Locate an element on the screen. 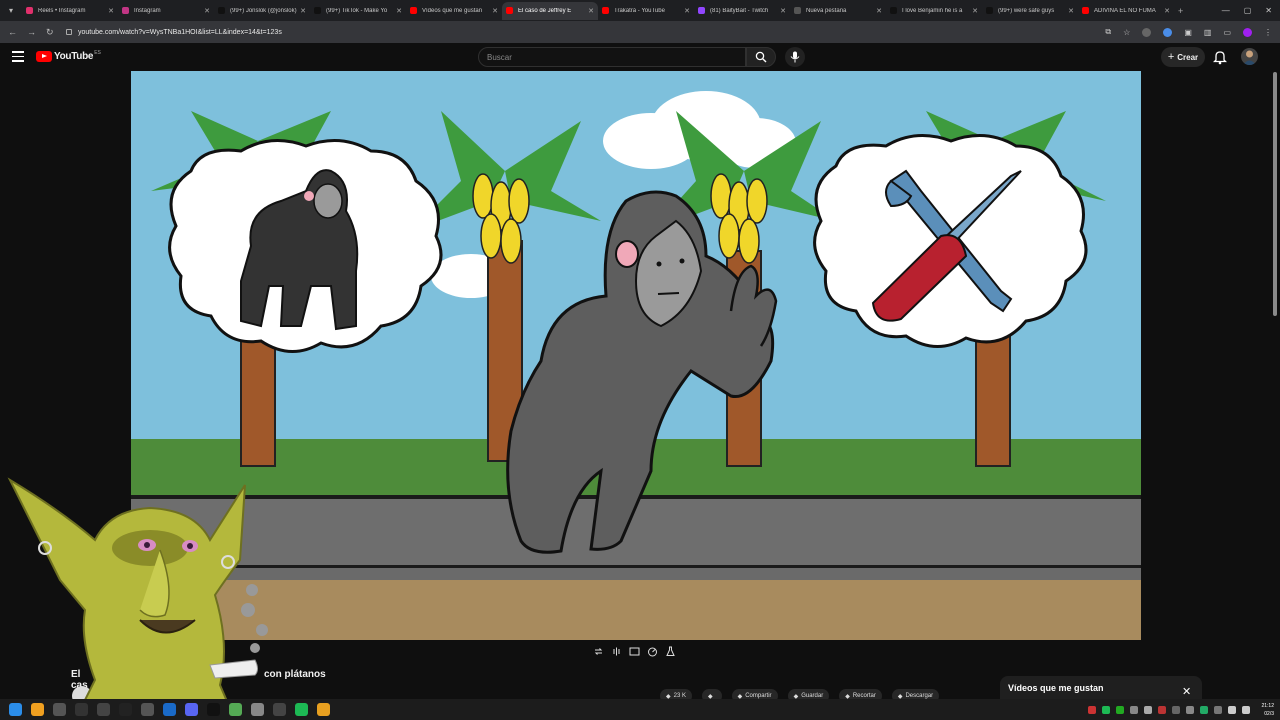 The image size is (1280, 720). browser-tab: Trakatrá - YouTube ✕ is located at coordinates (646, 11).